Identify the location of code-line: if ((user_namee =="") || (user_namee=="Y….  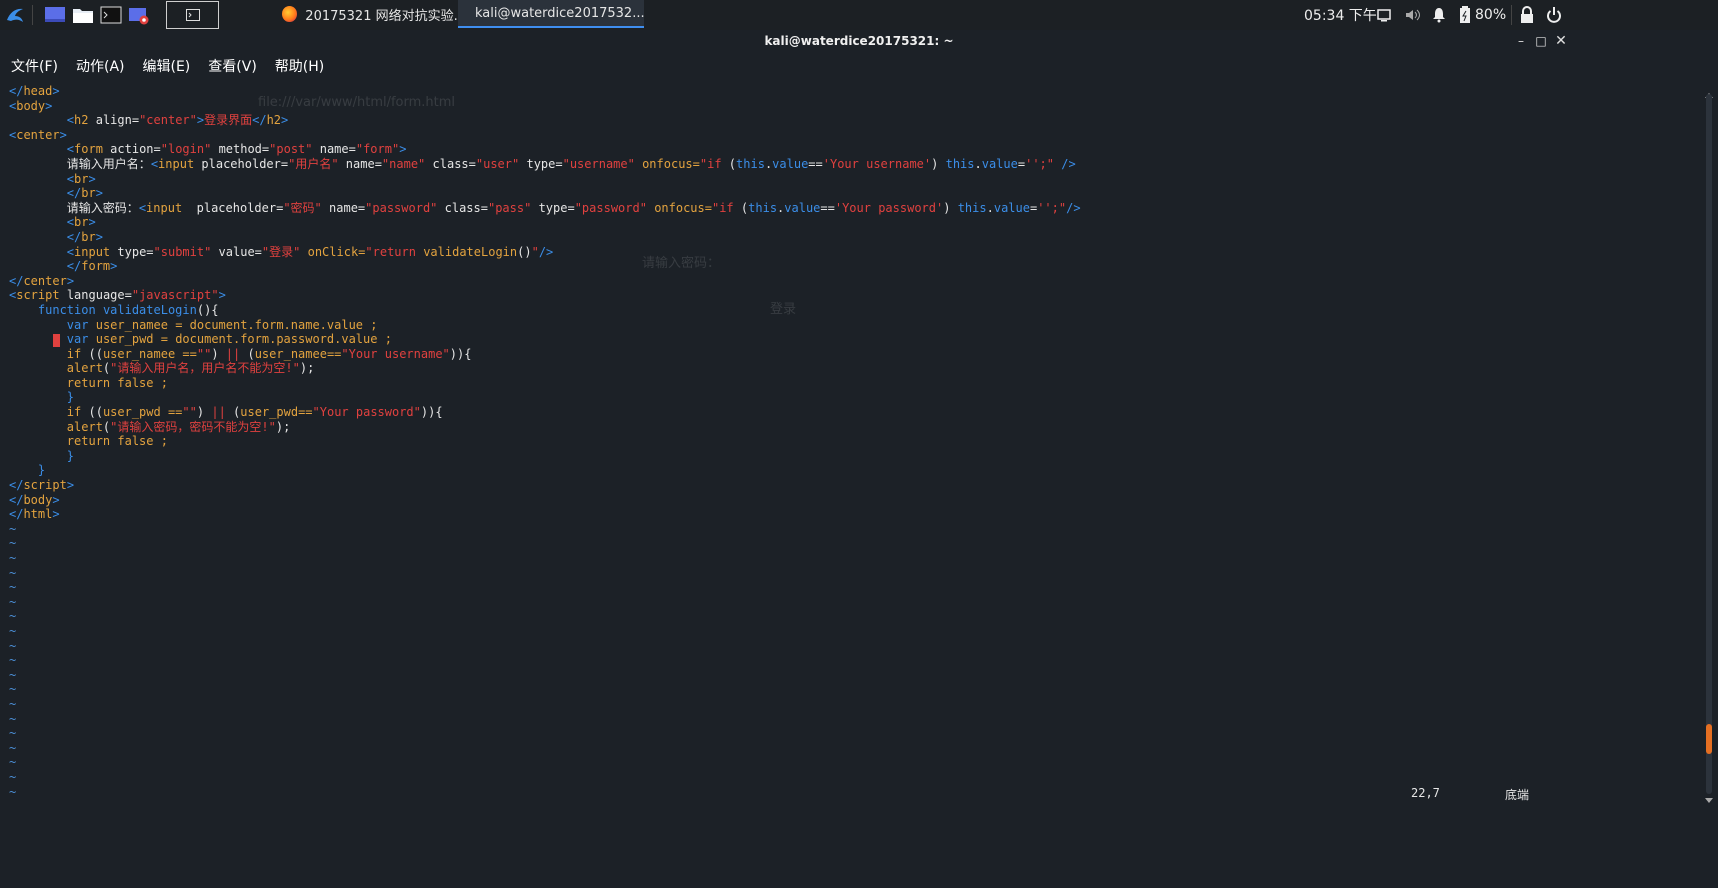
(269, 353).